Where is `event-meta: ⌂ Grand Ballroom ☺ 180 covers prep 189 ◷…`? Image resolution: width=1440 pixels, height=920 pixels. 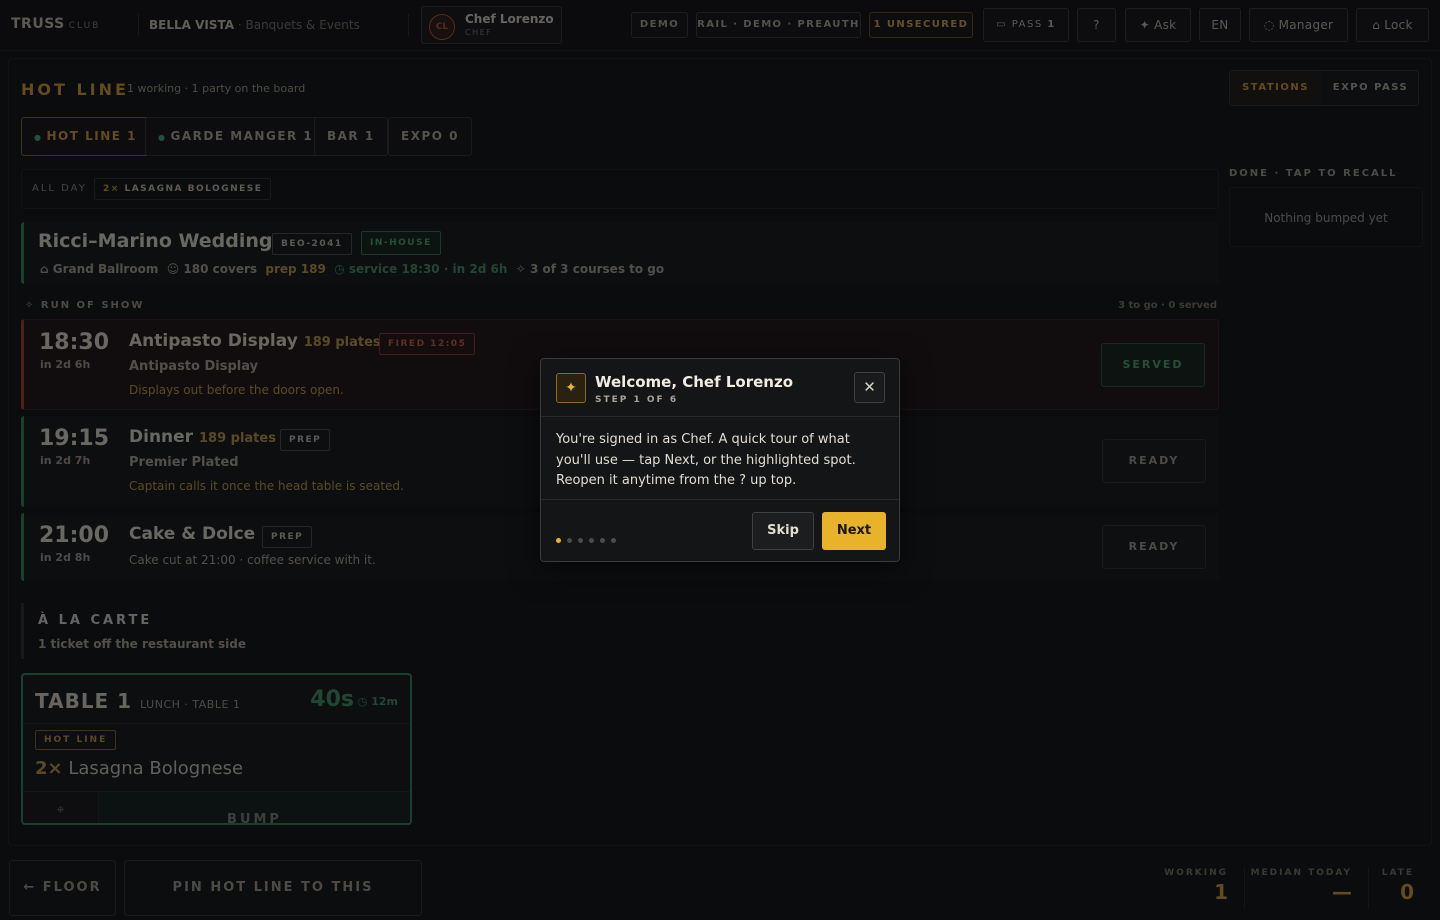
event-meta: ⌂ Grand Ballroom ☺ 180 covers prep 189 ◷… is located at coordinates (352, 269).